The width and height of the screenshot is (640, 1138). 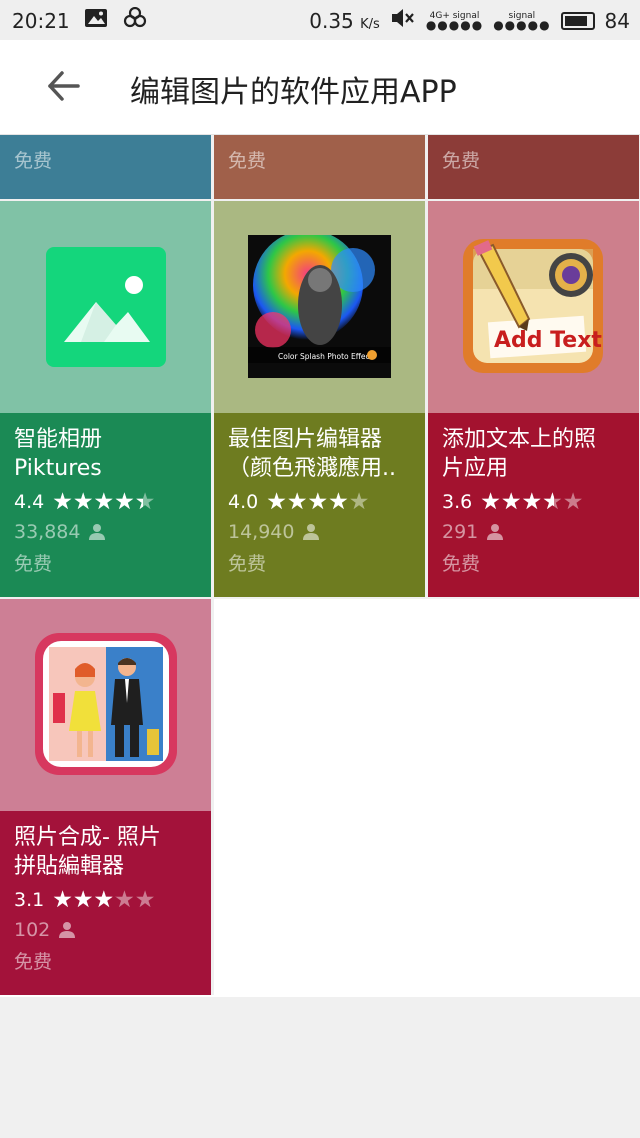 What do you see at coordinates (41, 20) in the screenshot?
I see `status-time: 20:21` at bounding box center [41, 20].